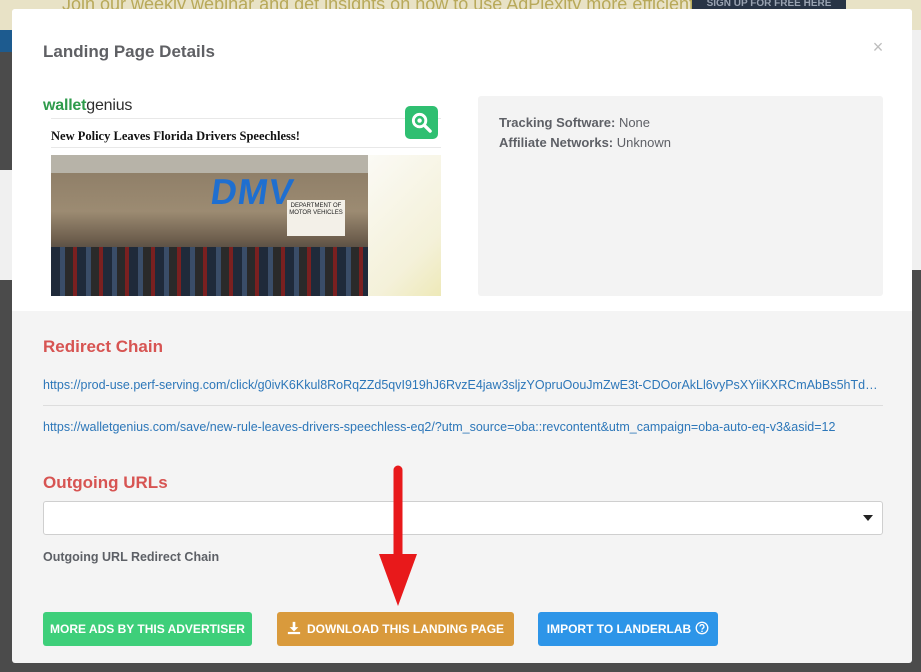 The height and width of the screenshot is (672, 921). What do you see at coordinates (209, 225) in the screenshot?
I see `dmv-photo: DMV DEPARTMENT OF MOTOR VEHICLES` at bounding box center [209, 225].